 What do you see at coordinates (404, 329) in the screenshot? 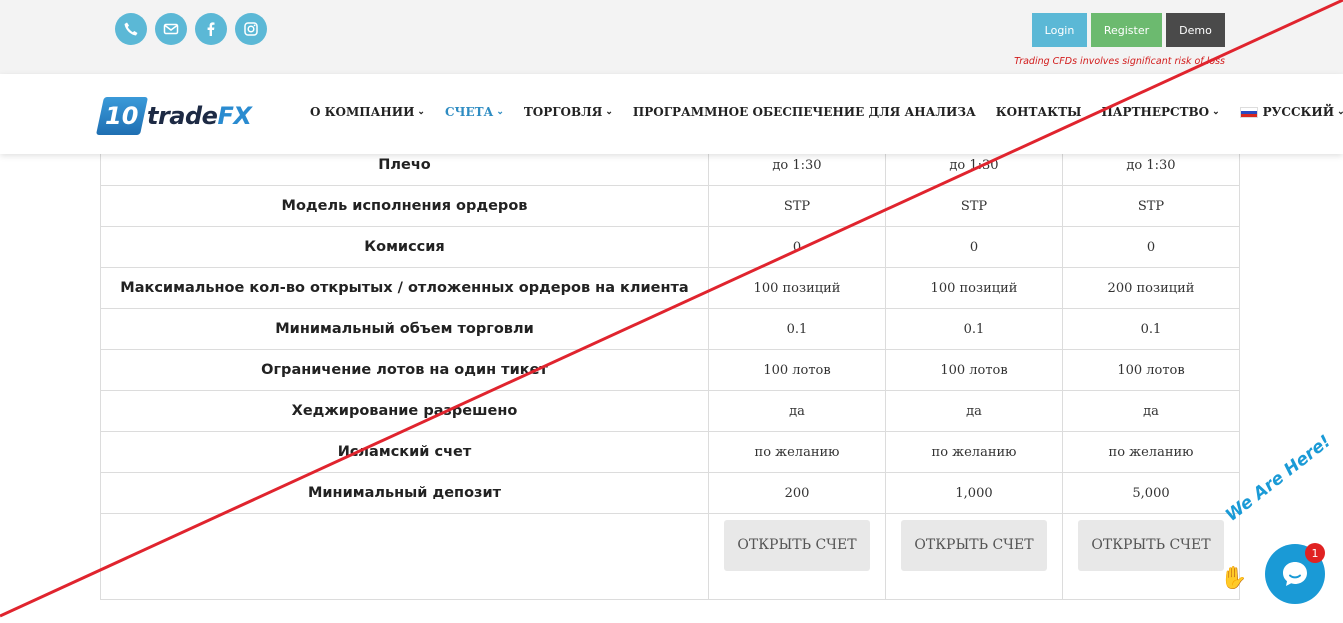
I see `row-label: Минимальный объем торговли` at bounding box center [404, 329].